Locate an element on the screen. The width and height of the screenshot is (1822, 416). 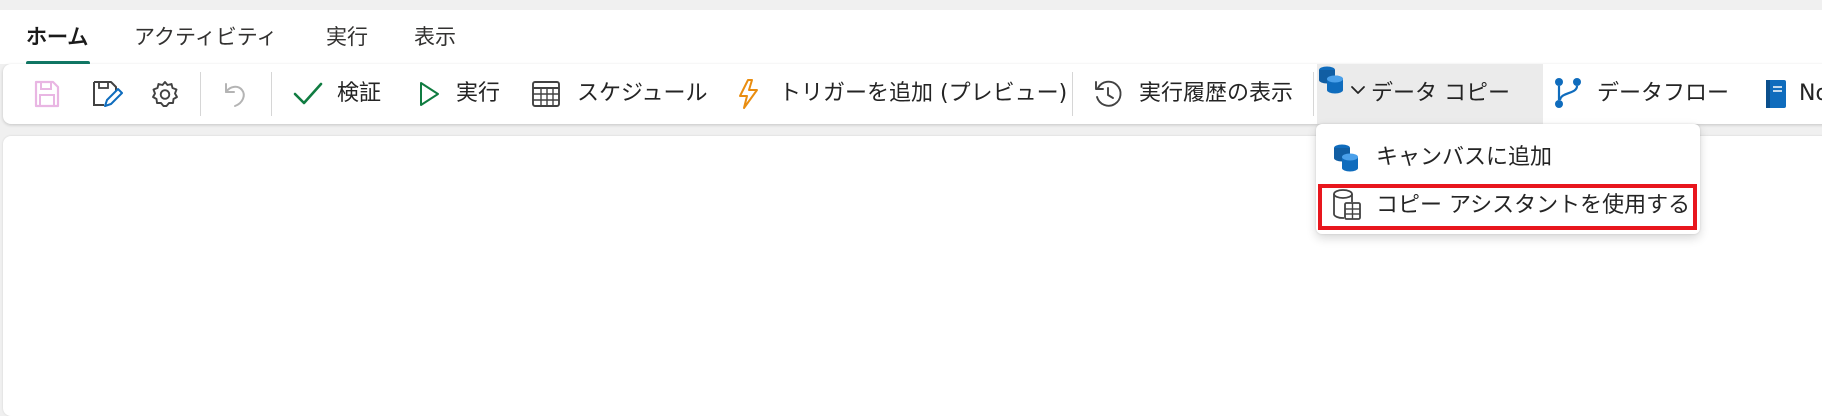
tab-view: 表示 is located at coordinates (435, 37).